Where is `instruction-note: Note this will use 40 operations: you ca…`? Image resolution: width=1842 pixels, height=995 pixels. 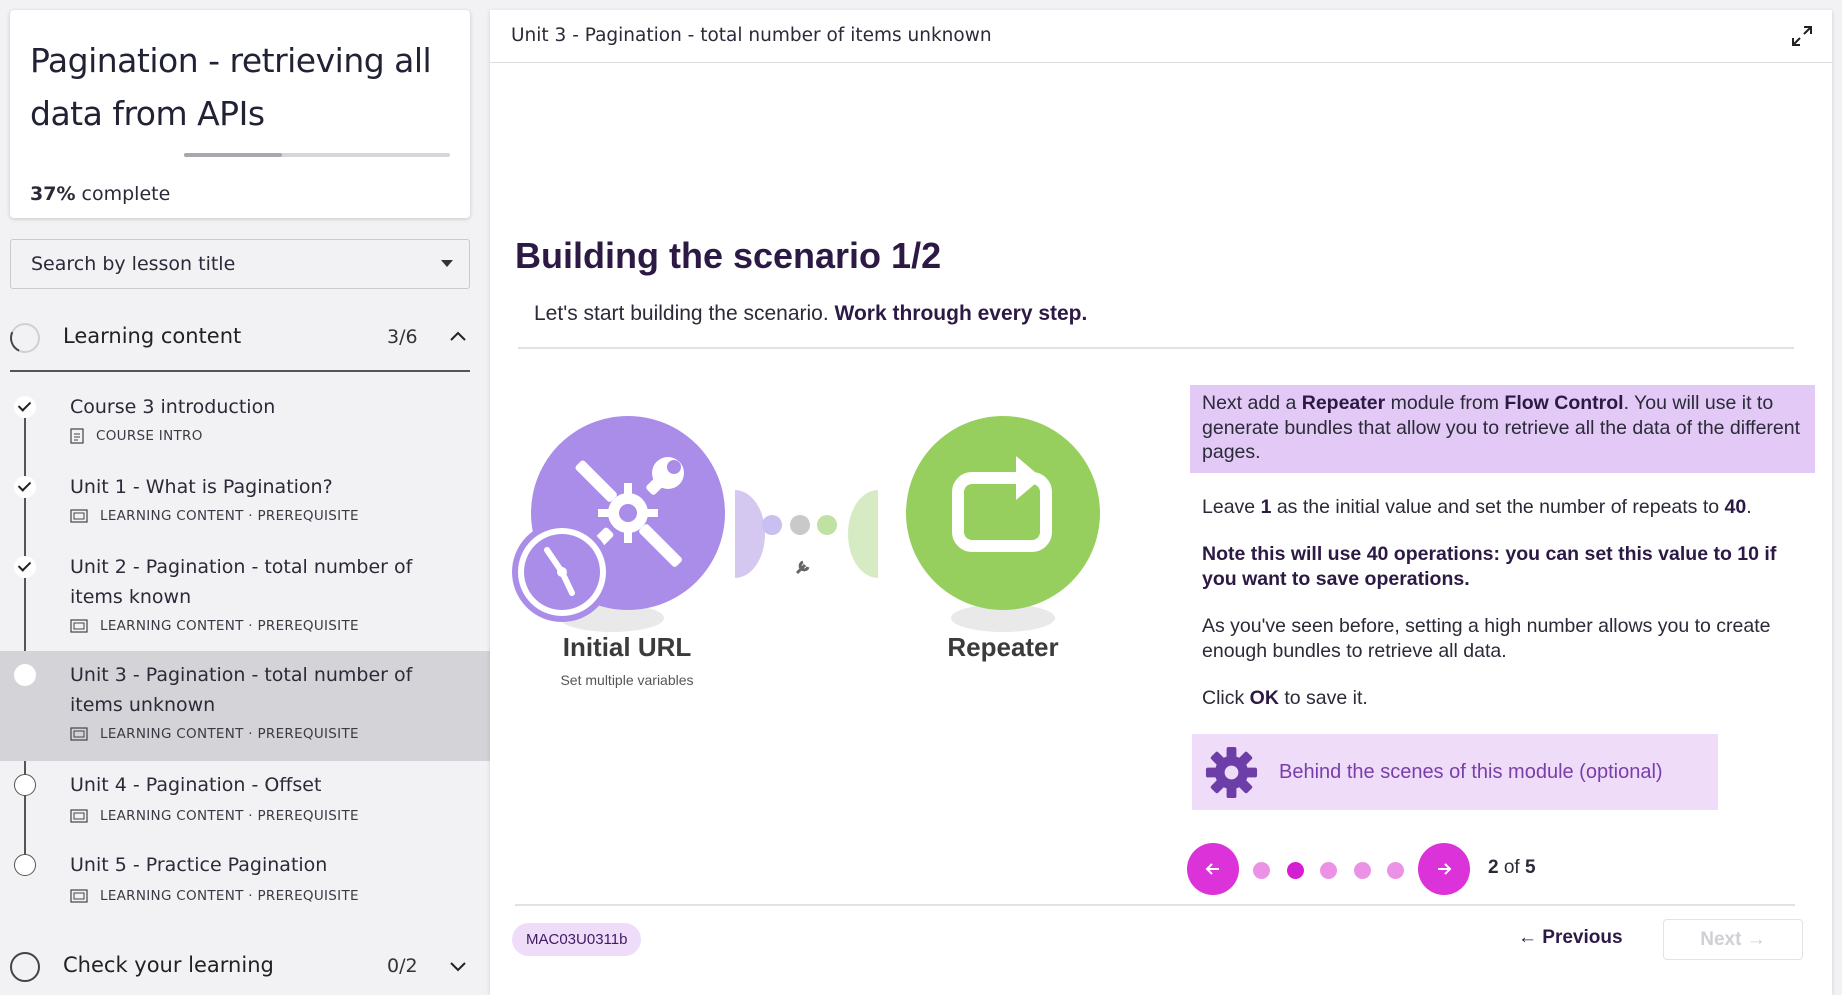
instruction-note: Note this will use 40 operations: you ca… is located at coordinates (1489, 566).